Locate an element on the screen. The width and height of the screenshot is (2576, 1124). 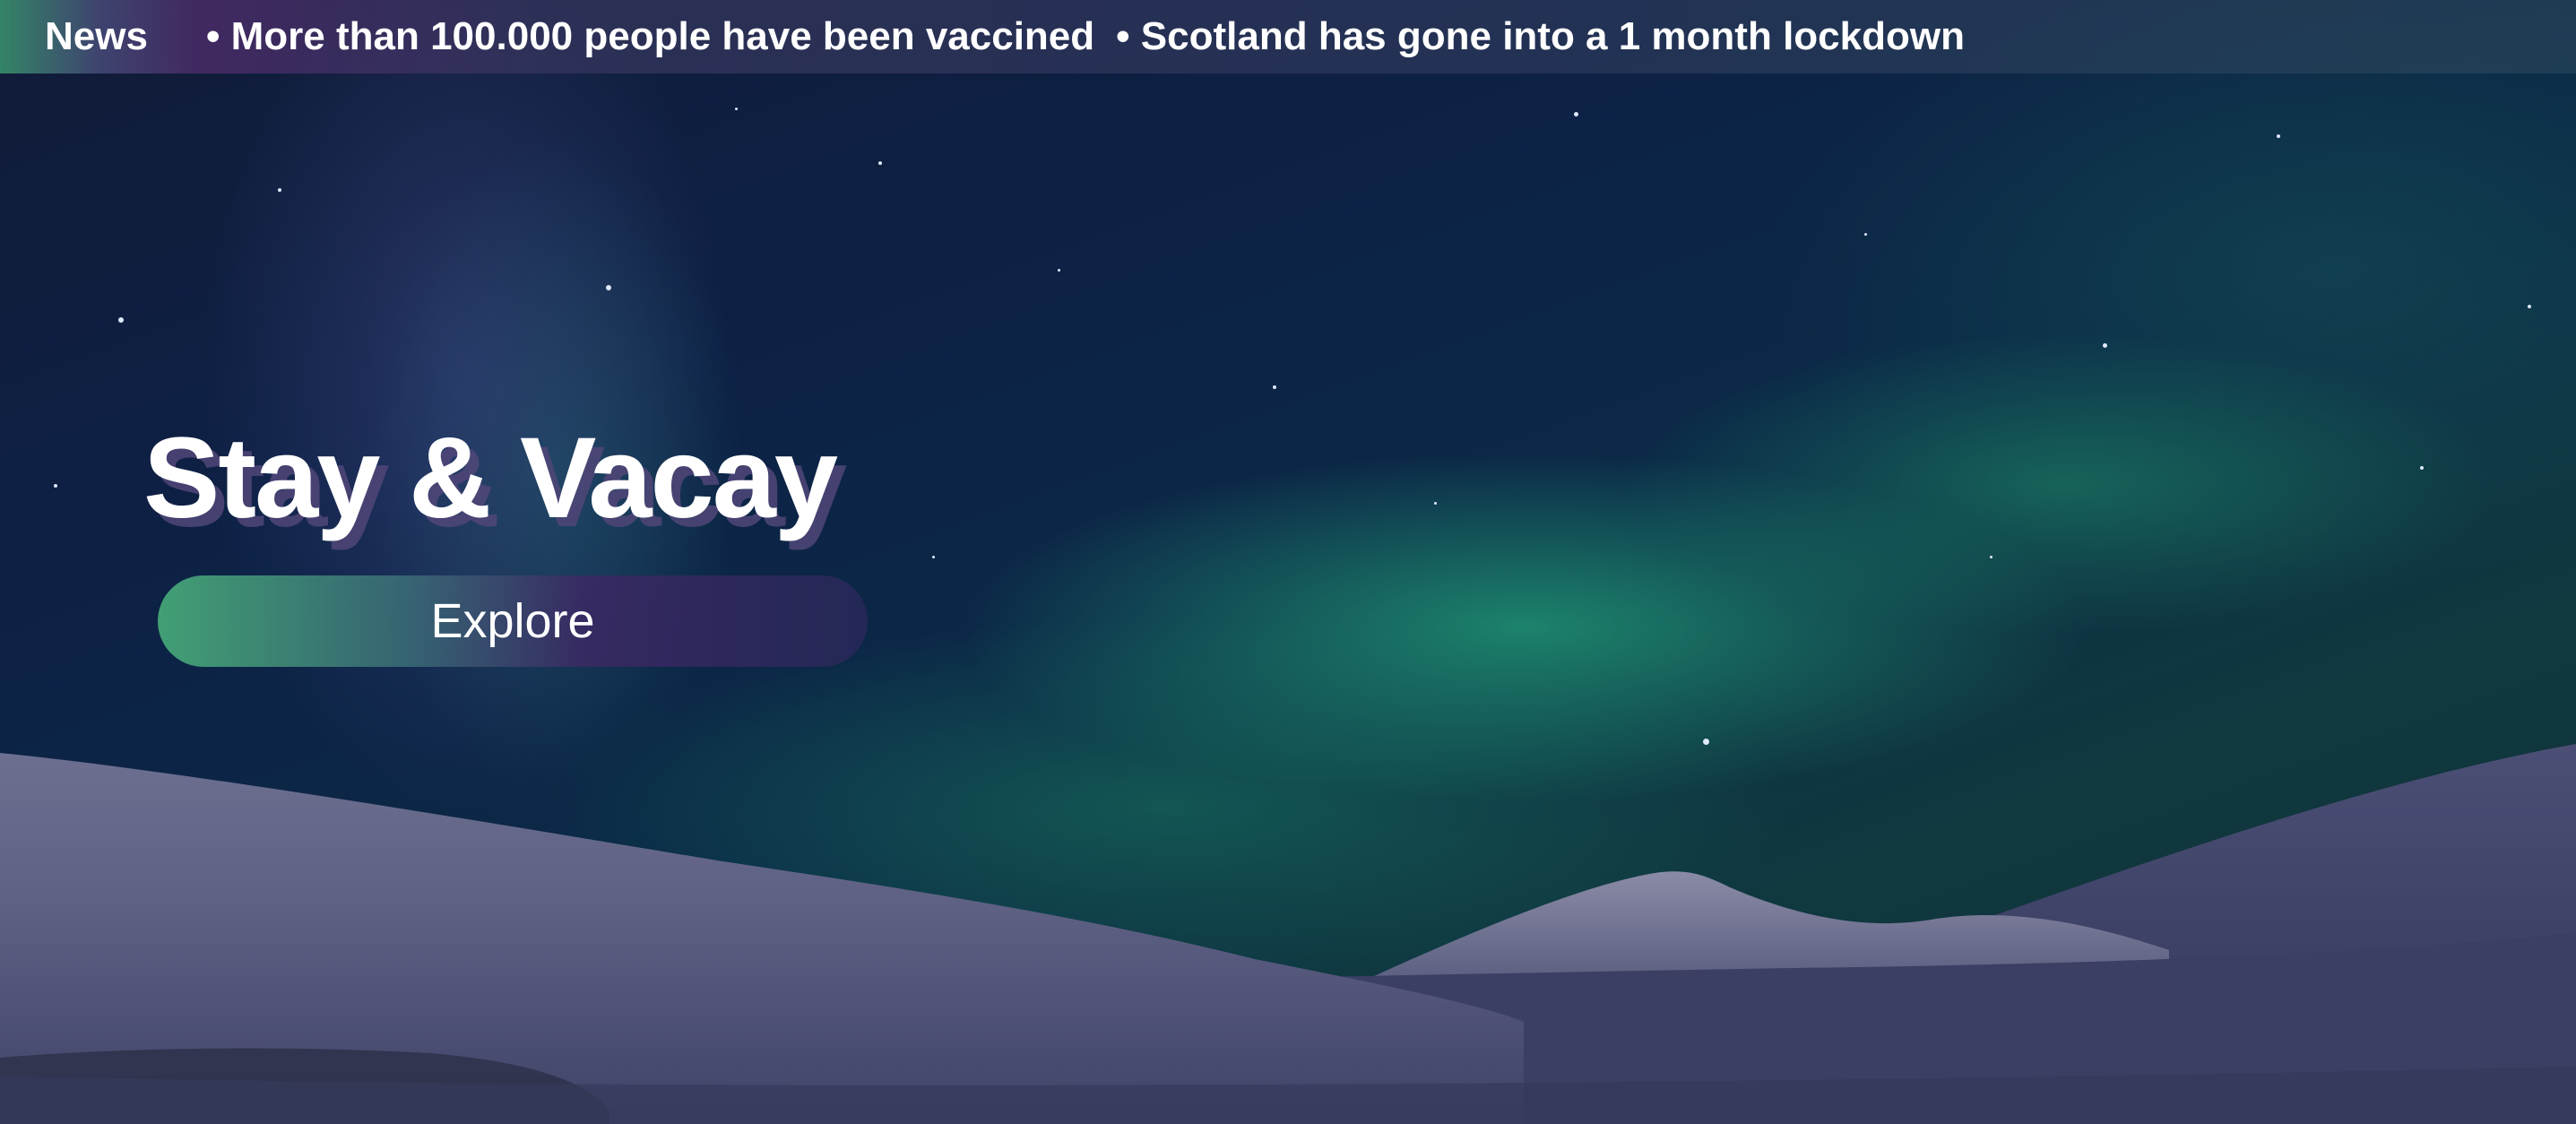
explore-button: Explore is located at coordinates (513, 621).